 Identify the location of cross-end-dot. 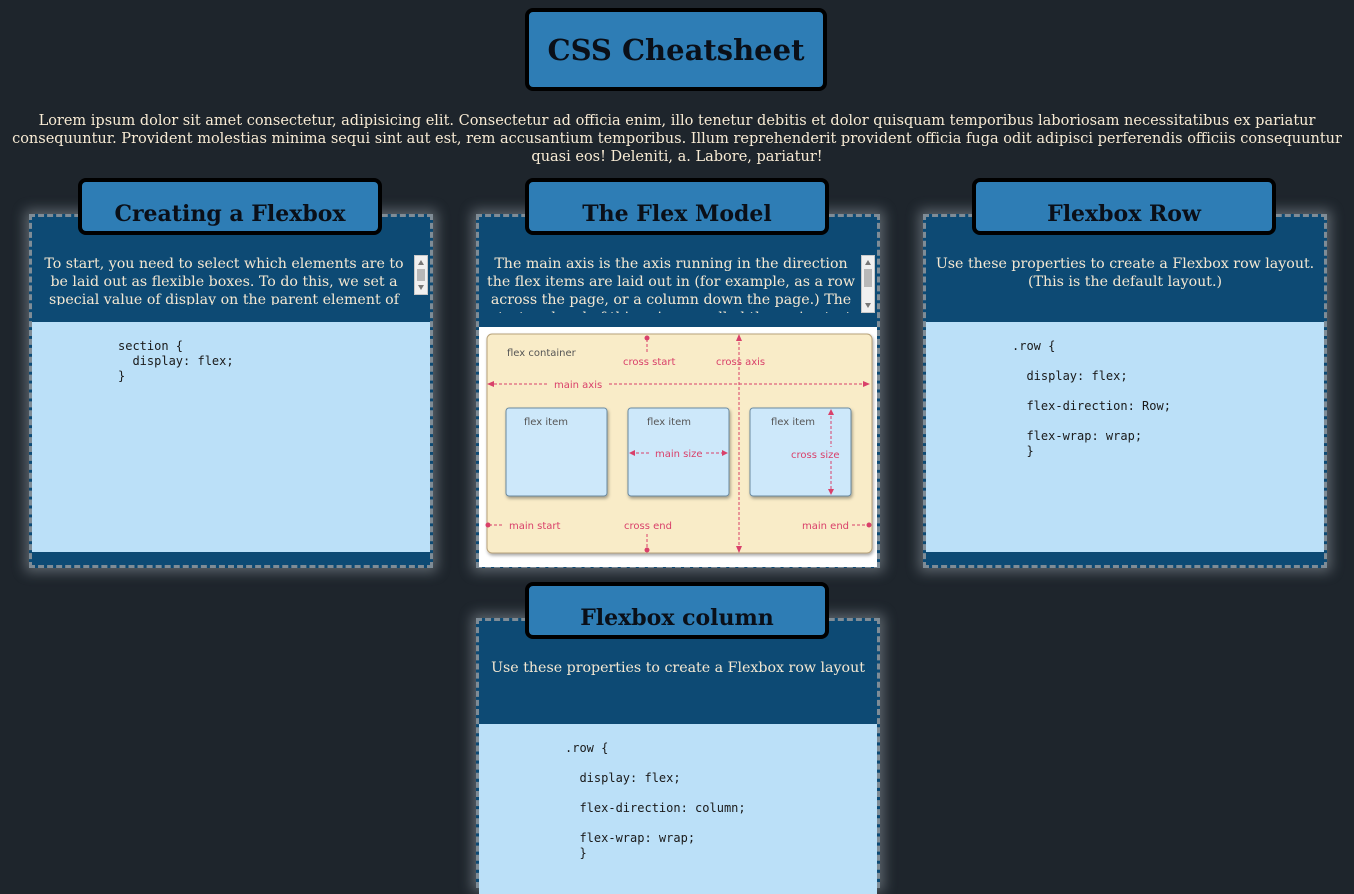
(647, 550).